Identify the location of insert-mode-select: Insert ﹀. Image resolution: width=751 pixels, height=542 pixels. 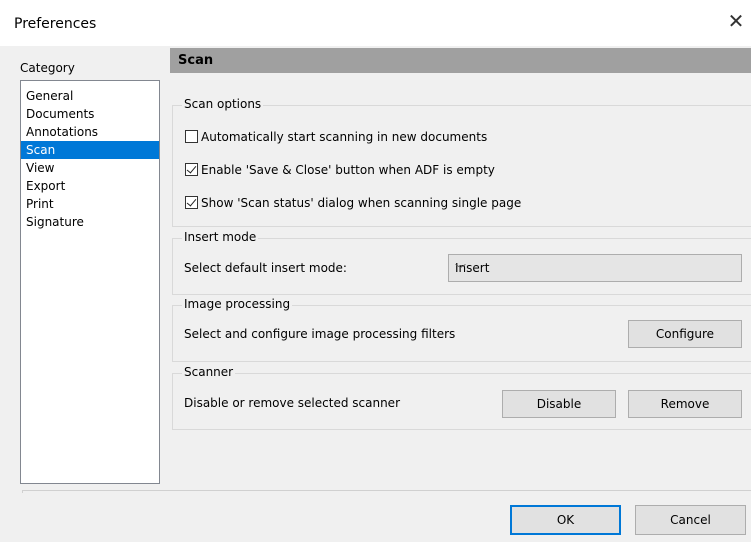
(595, 268).